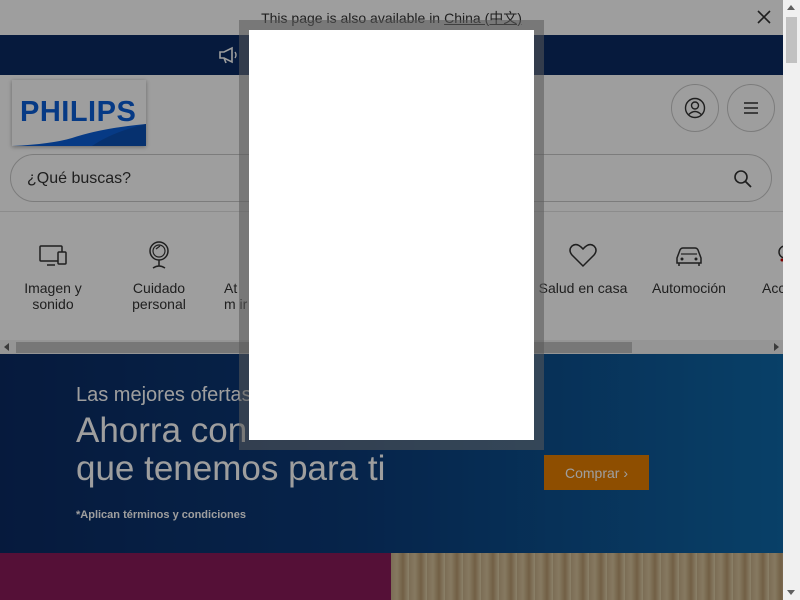  Describe the element at coordinates (791, 7) in the screenshot. I see `scroll-up-icon` at that location.